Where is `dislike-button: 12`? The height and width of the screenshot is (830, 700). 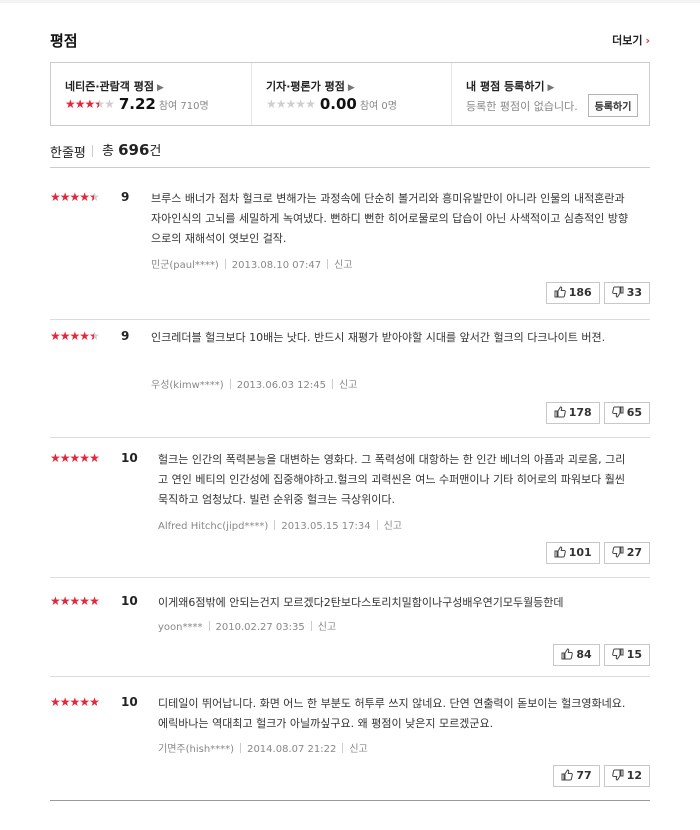
dislike-button: 12 is located at coordinates (626, 776).